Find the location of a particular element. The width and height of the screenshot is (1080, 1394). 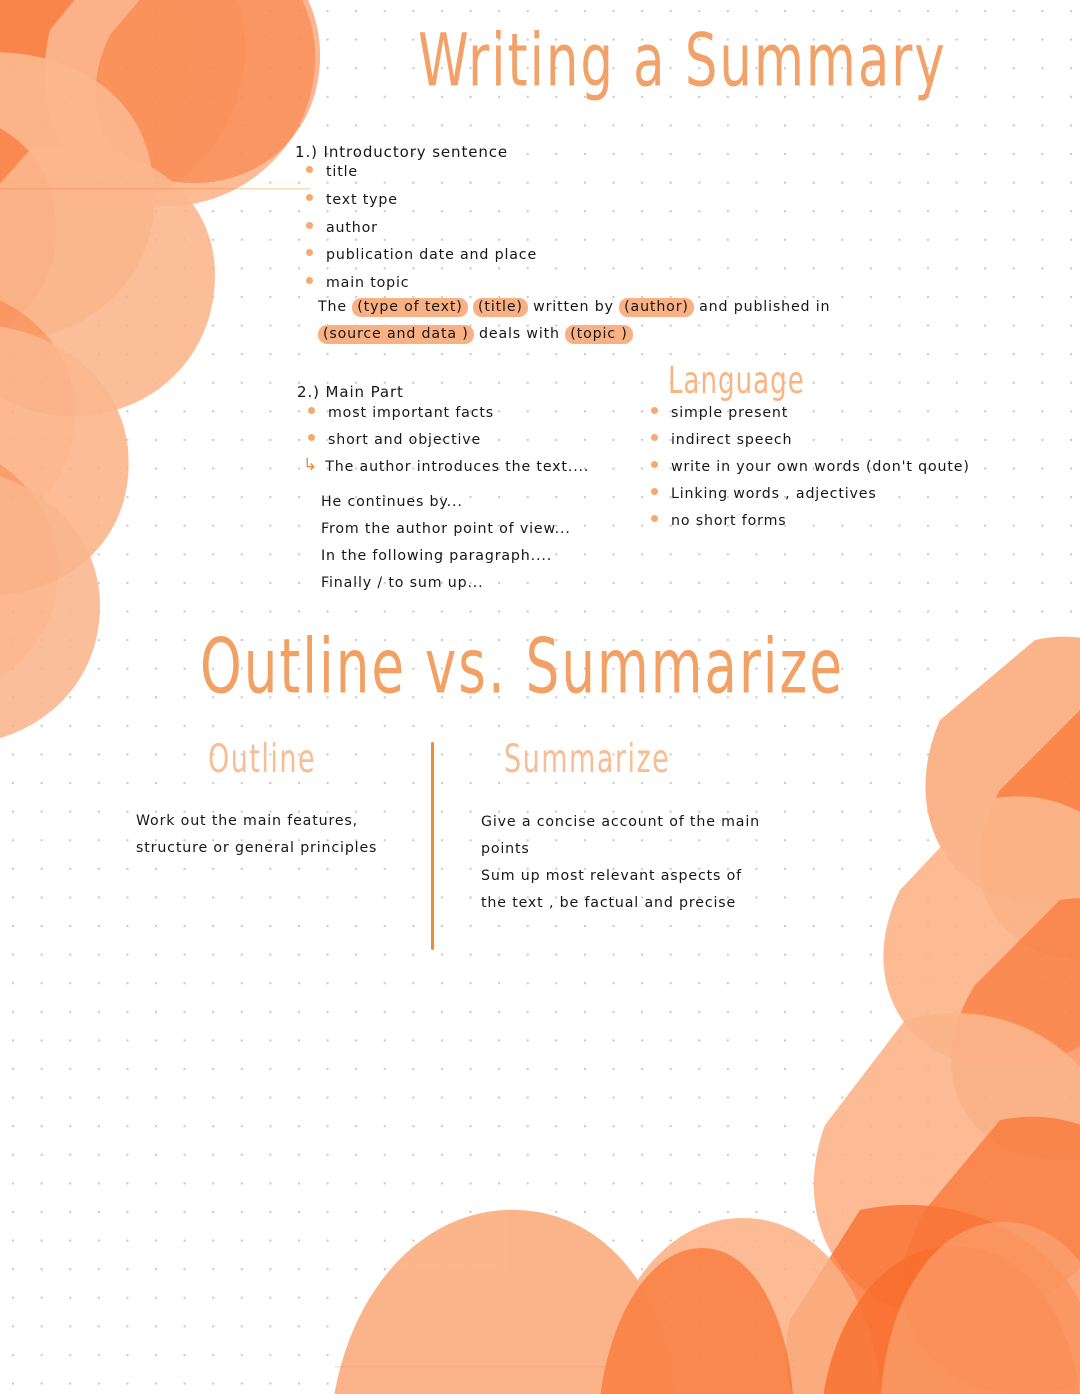

language-bullet-1: simple present is located at coordinates (719, 413).